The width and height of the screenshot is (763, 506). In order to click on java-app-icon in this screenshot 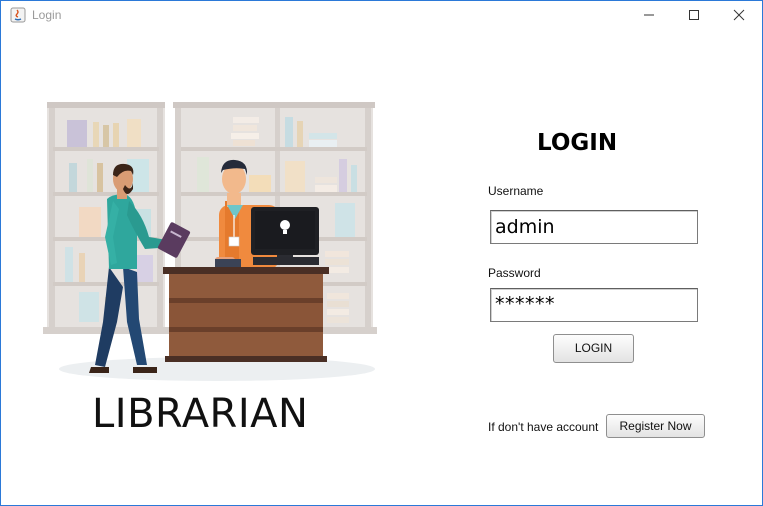, I will do `click(18, 15)`.